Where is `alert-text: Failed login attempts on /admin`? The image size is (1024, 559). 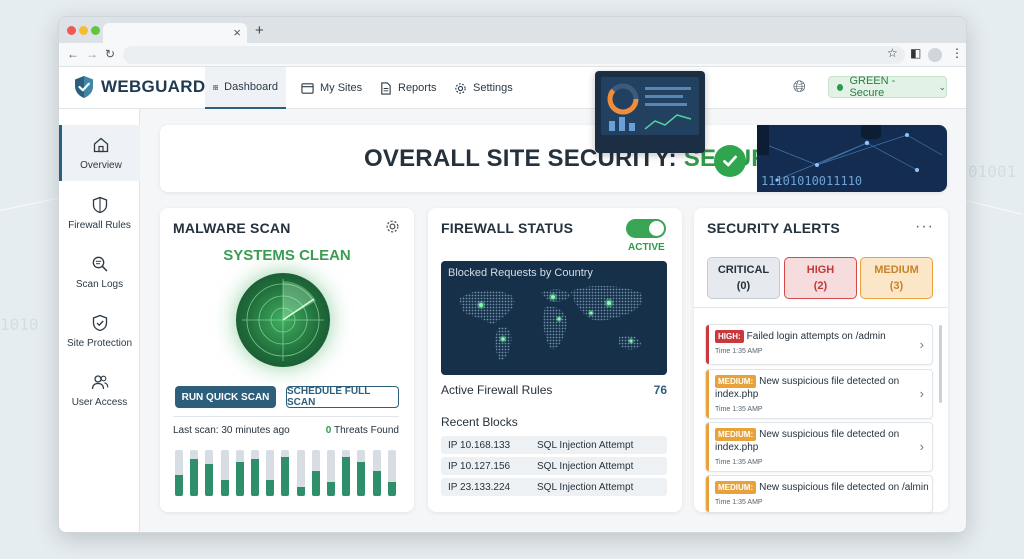
alert-text: Failed login attempts on /admin is located at coordinates (816, 336).